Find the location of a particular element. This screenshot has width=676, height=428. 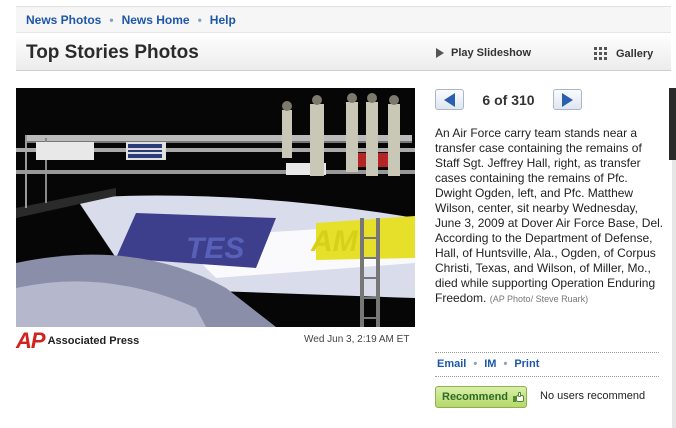

recommend-label: Recommend is located at coordinates (475, 397).